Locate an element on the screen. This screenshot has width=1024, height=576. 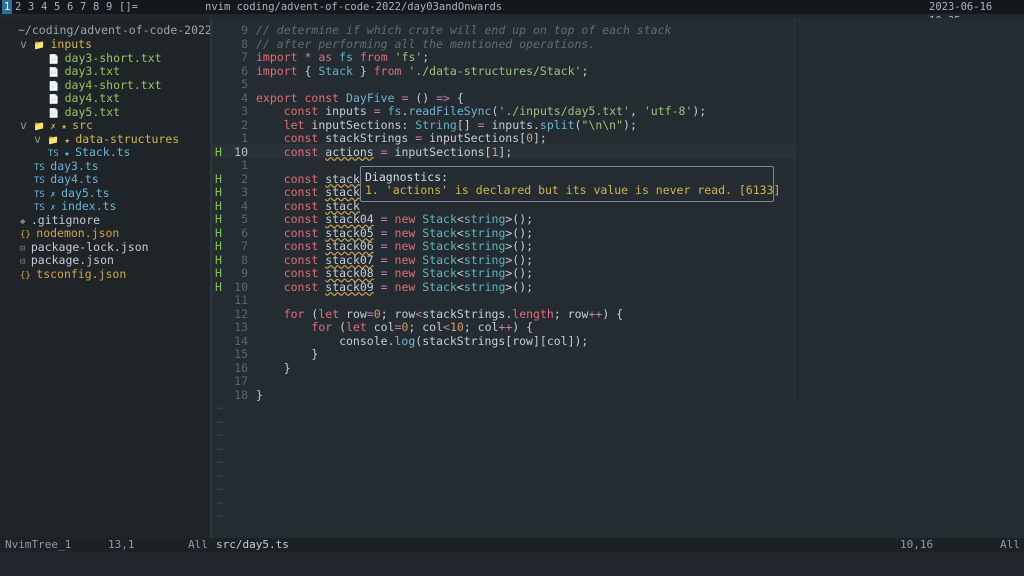
code-line: export const DayFive = () => { is located at coordinates (360, 98).